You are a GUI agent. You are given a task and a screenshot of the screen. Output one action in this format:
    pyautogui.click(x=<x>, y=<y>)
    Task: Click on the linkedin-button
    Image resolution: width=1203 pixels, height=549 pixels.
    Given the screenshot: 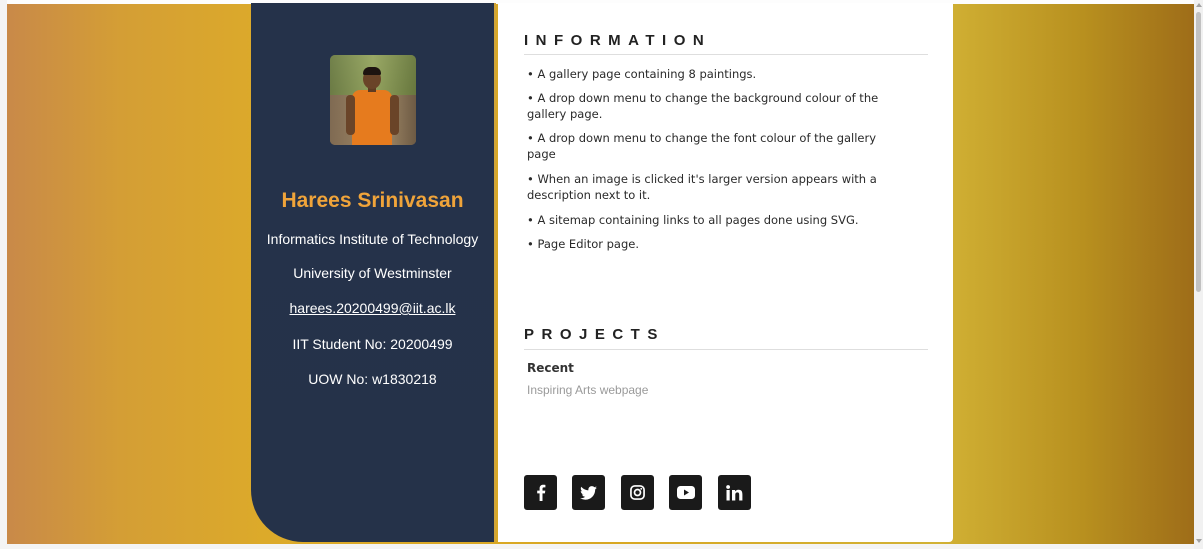 What is the action you would take?
    pyautogui.click(x=734, y=492)
    